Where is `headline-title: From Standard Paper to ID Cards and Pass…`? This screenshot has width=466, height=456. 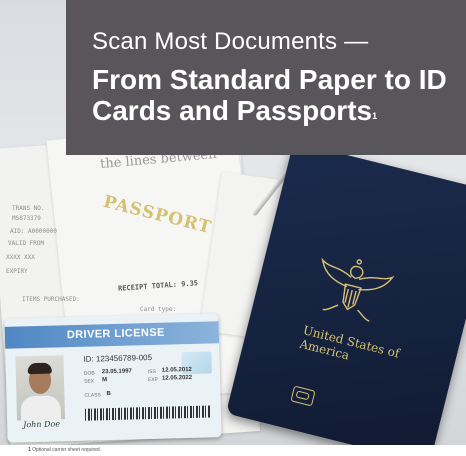
headline-title: From Standard Paper to ID Cards and Pass… is located at coordinates (277, 95).